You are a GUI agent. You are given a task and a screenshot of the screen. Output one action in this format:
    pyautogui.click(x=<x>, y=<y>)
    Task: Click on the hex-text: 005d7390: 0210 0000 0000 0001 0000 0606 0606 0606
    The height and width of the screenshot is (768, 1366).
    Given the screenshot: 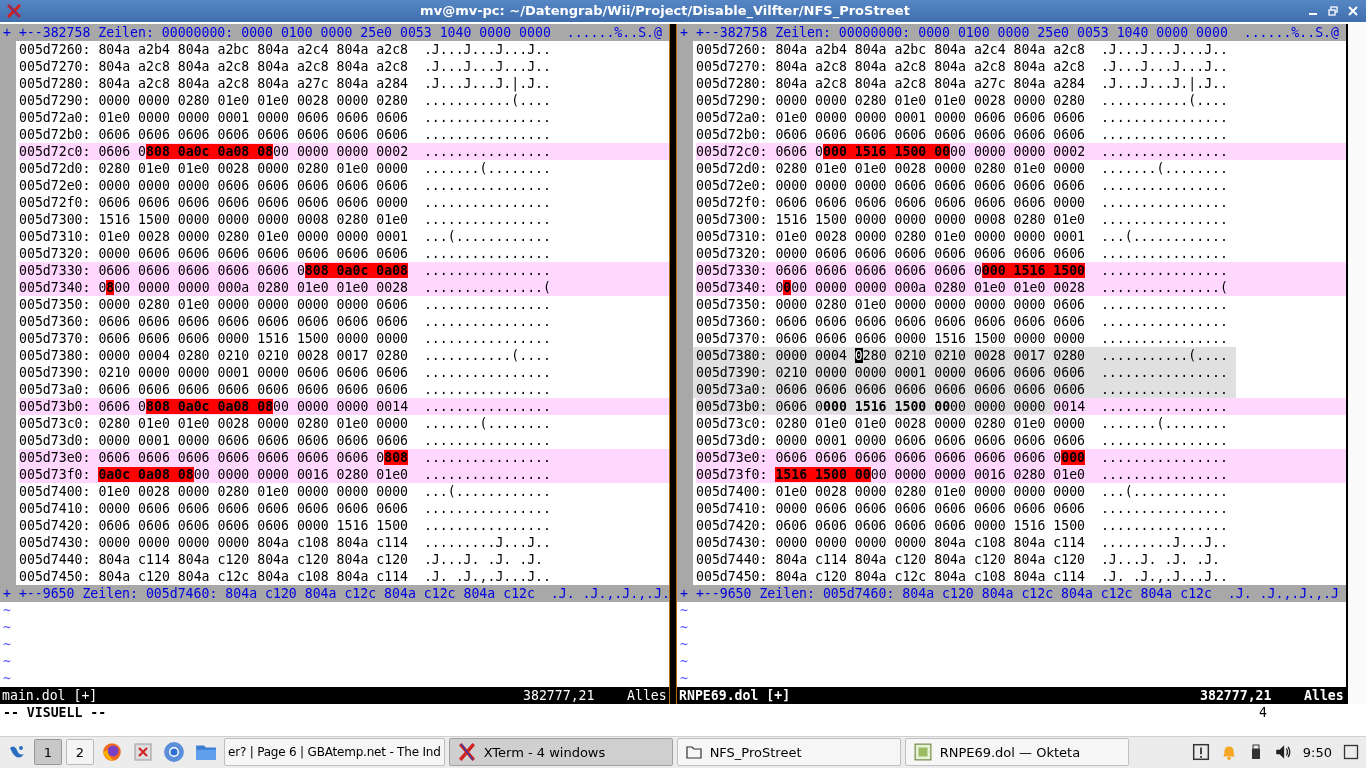 What is the action you would take?
    pyautogui.click(x=891, y=372)
    